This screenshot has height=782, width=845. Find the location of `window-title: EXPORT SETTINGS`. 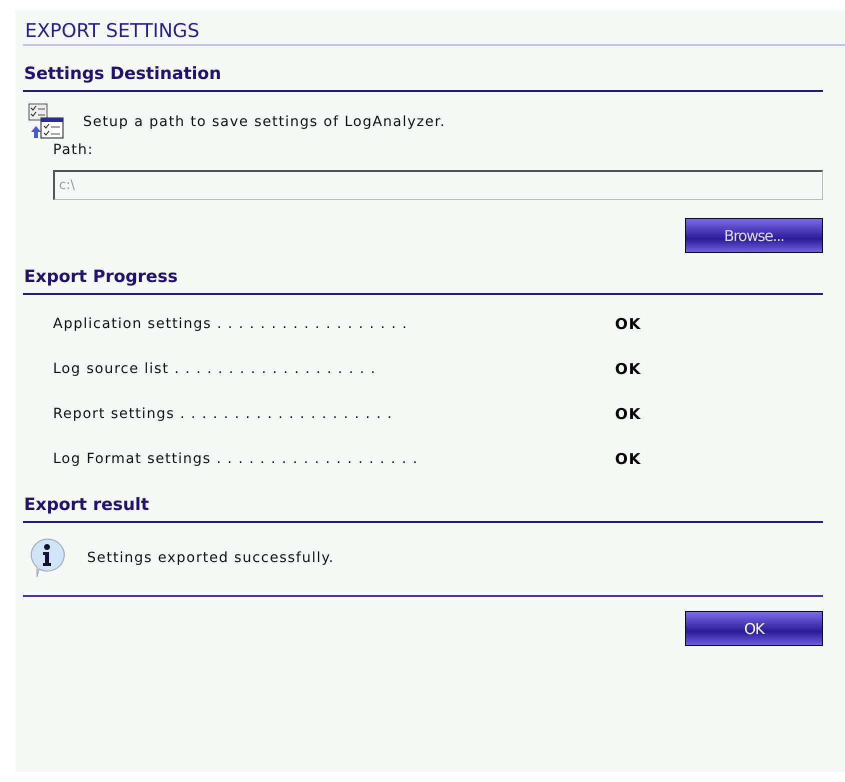

window-title: EXPORT SETTINGS is located at coordinates (434, 33).